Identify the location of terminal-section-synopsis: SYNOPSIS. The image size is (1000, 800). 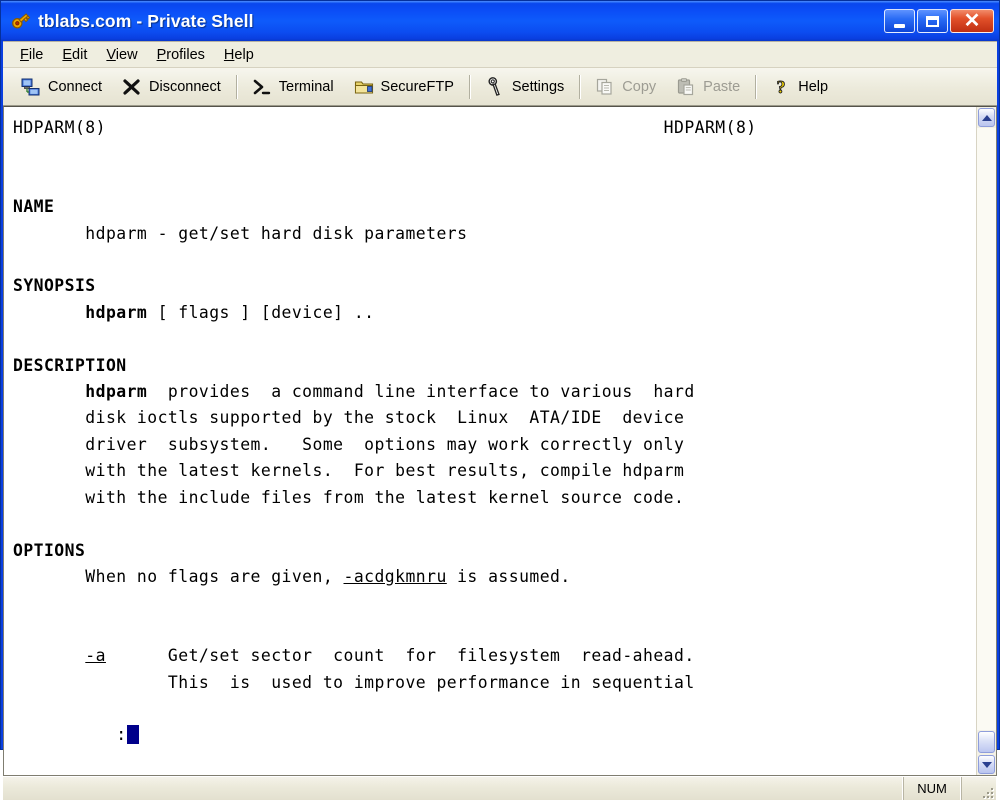
(54, 286).